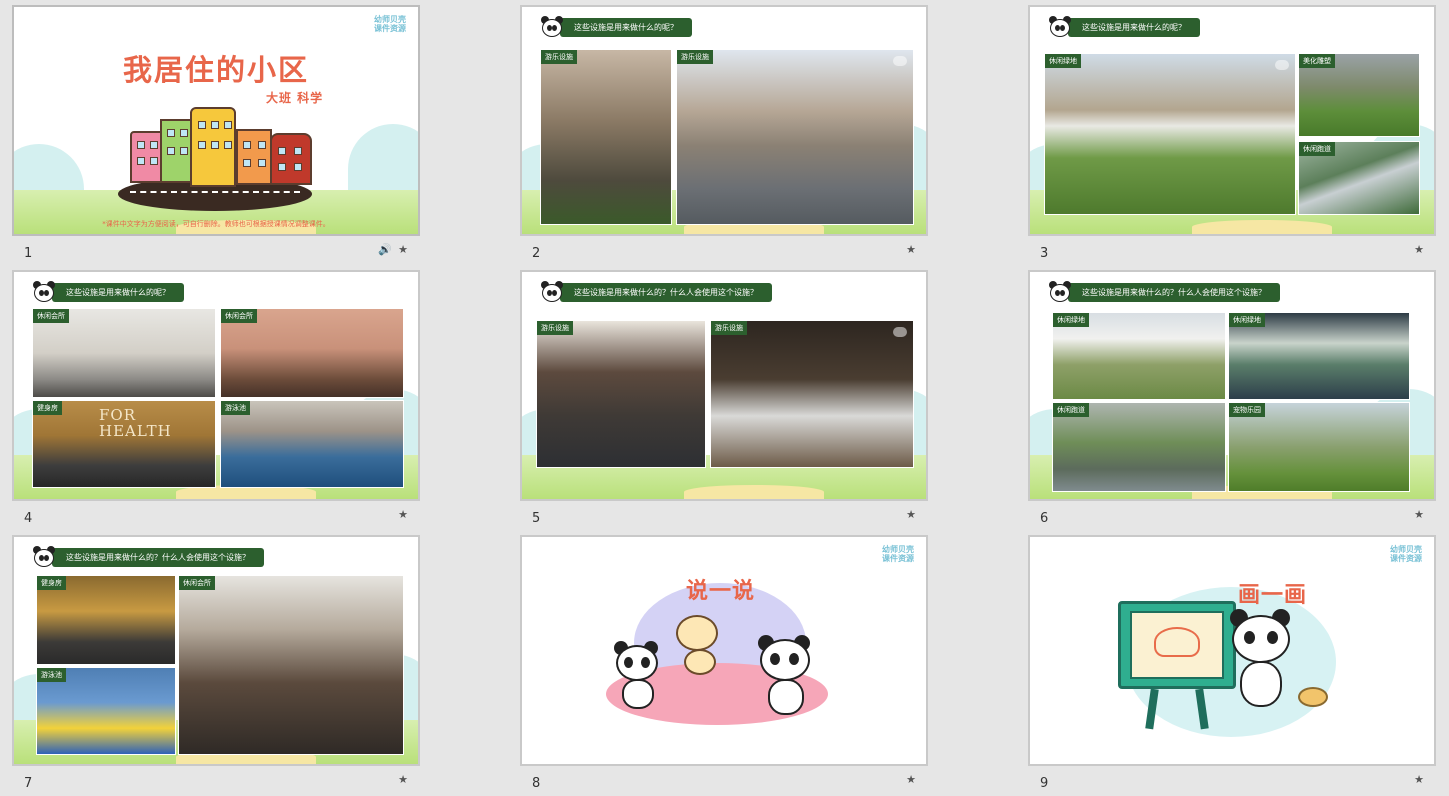 The height and width of the screenshot is (796, 1449). I want to click on slide-8-canvas: 幼师贝壳 课件资源 说一说, so click(724, 650).